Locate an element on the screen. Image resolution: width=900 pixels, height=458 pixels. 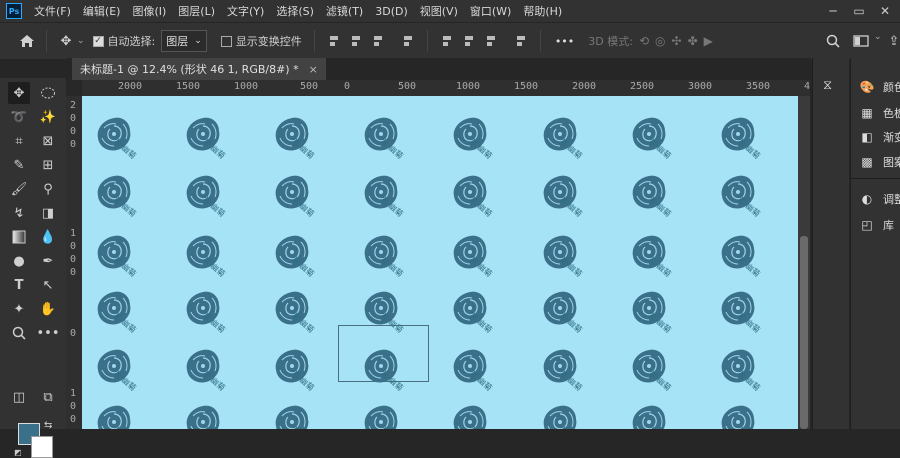
home-icon is located at coordinates (27, 41).